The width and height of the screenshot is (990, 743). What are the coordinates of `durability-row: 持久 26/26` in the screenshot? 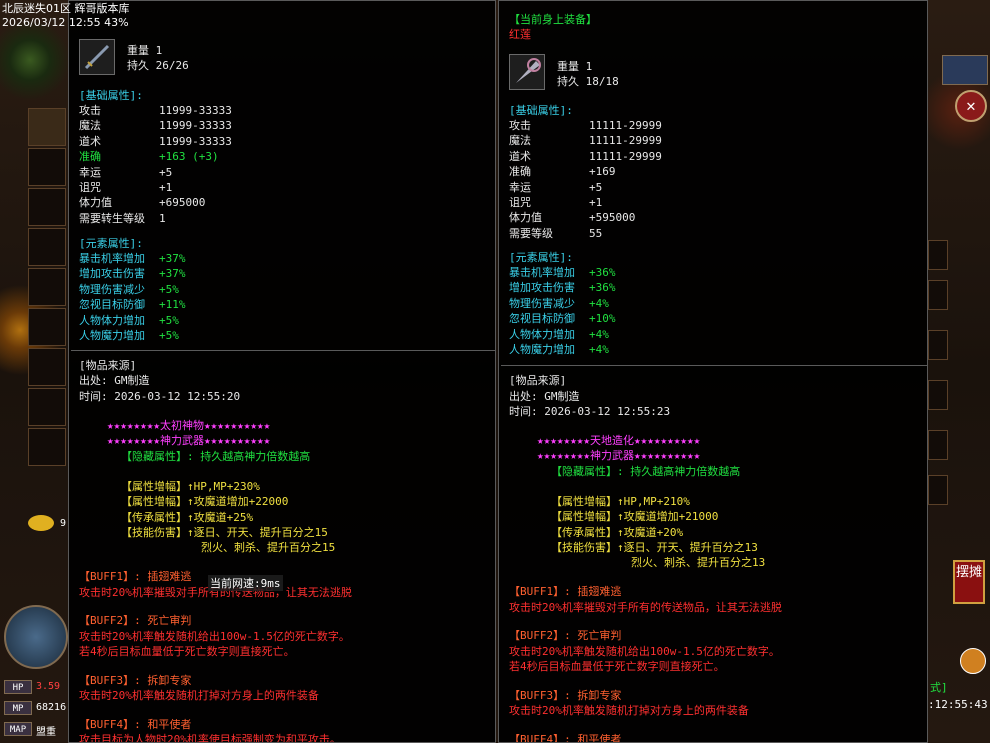 It's located at (158, 65).